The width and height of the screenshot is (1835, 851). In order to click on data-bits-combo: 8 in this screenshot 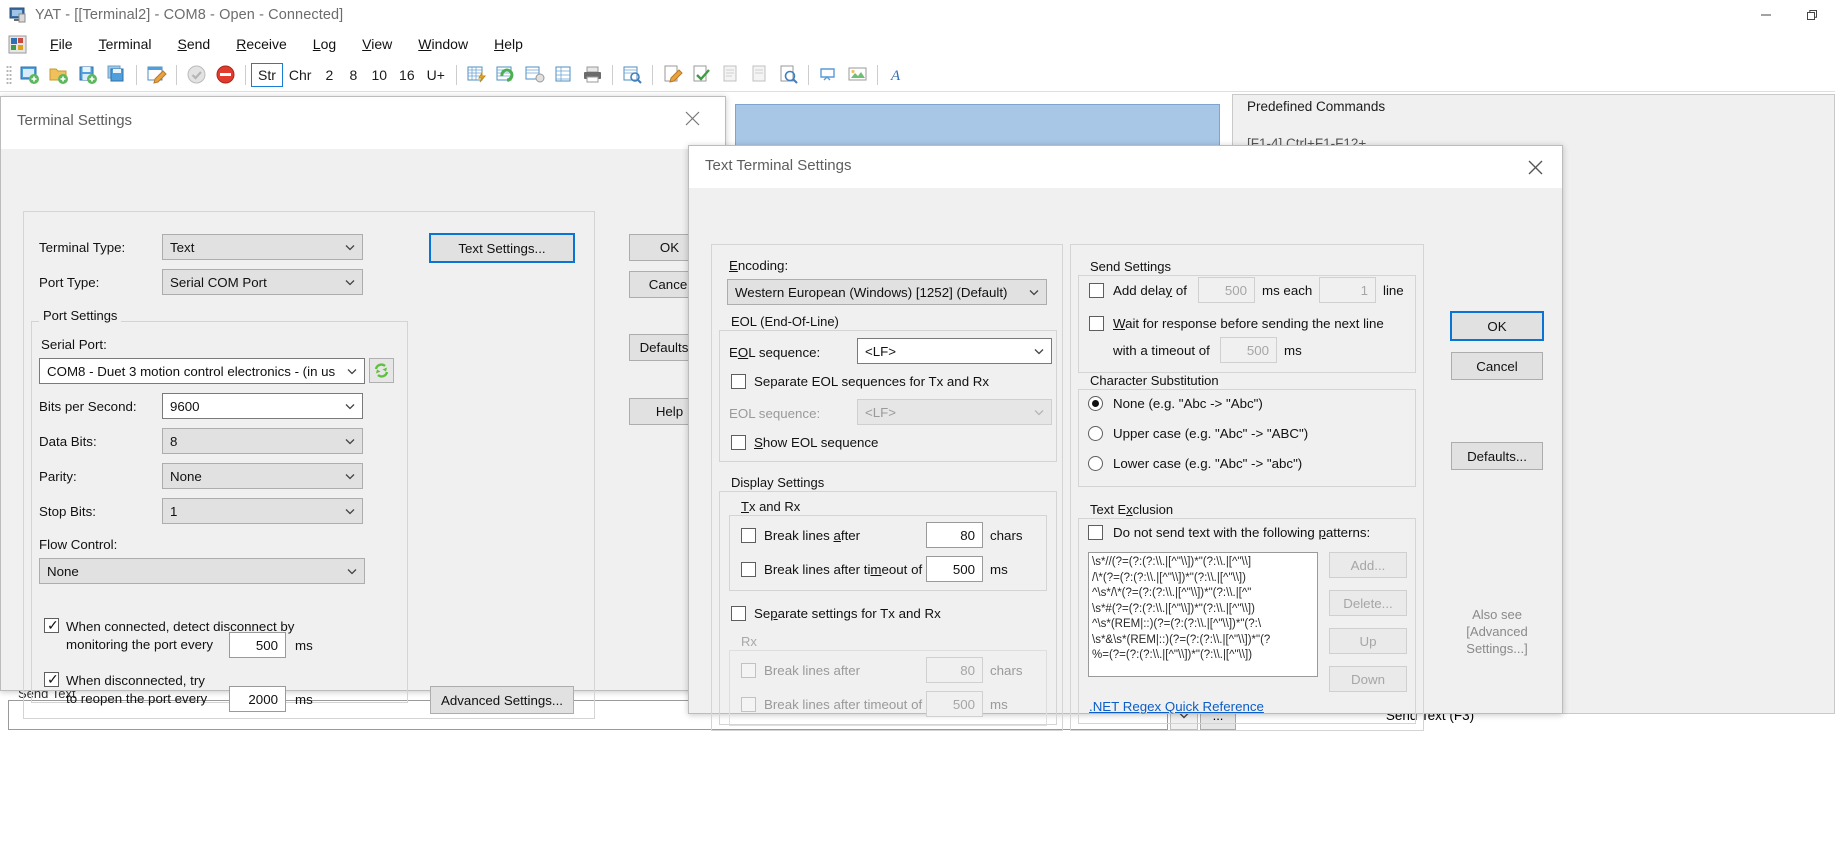, I will do `click(262, 441)`.